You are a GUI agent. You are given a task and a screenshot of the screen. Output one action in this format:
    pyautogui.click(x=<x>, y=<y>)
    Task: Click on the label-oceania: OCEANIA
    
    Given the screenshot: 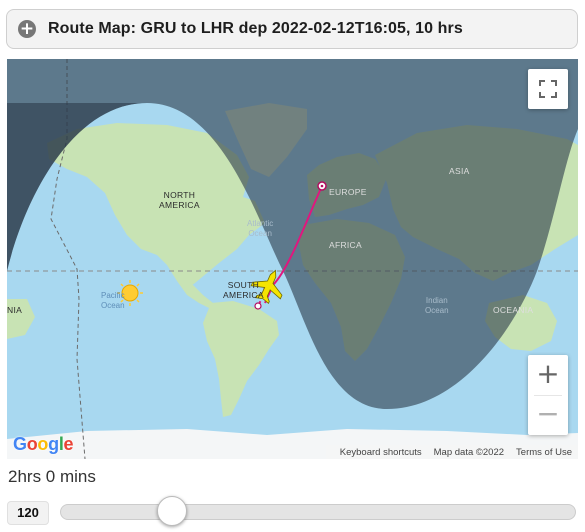 What is the action you would take?
    pyautogui.click(x=513, y=310)
    